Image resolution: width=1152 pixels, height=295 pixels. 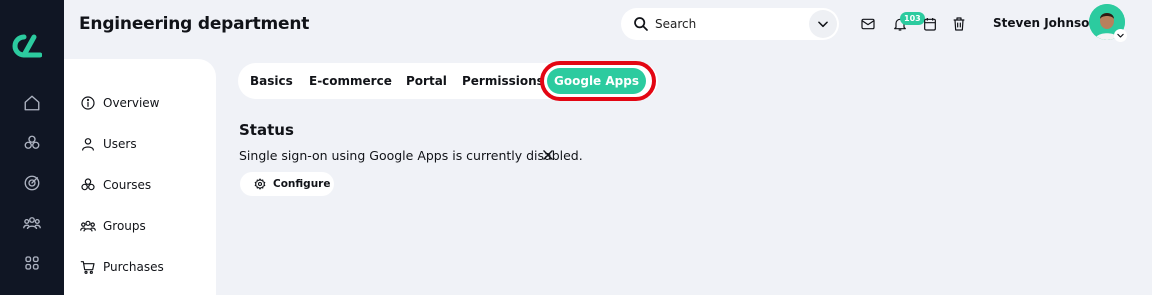 I want to click on configure-button: Configure, so click(x=287, y=184).